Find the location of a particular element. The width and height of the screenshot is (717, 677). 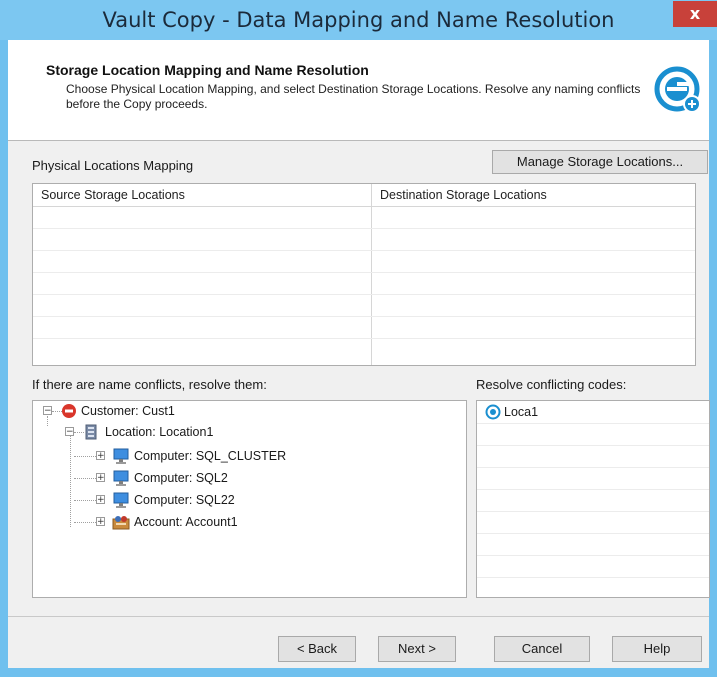

help-button: Help is located at coordinates (657, 649).